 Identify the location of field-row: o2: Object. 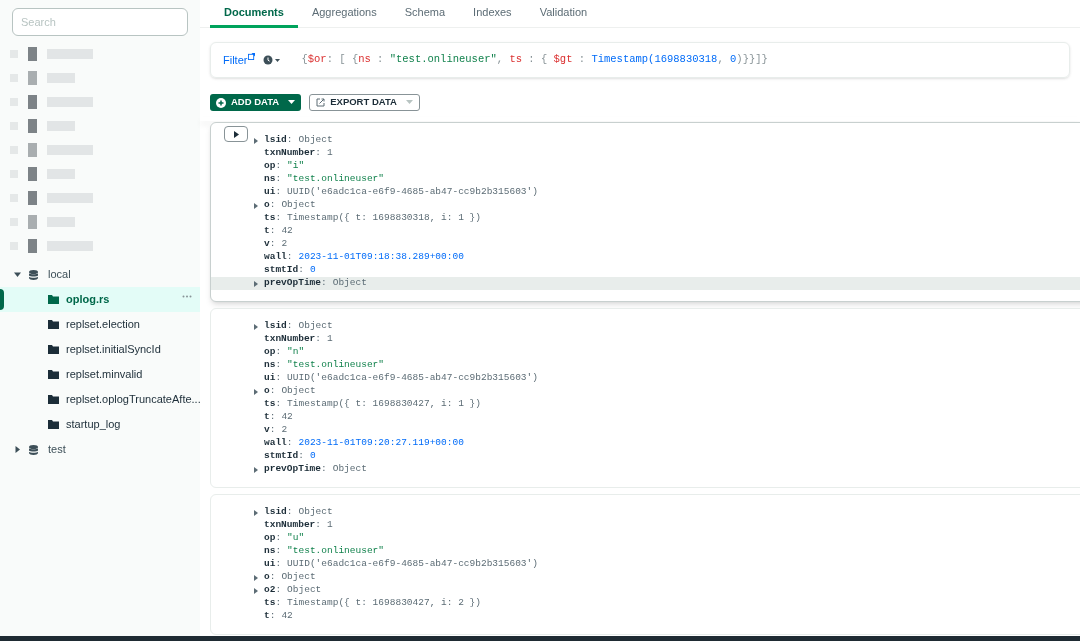
(645, 590).